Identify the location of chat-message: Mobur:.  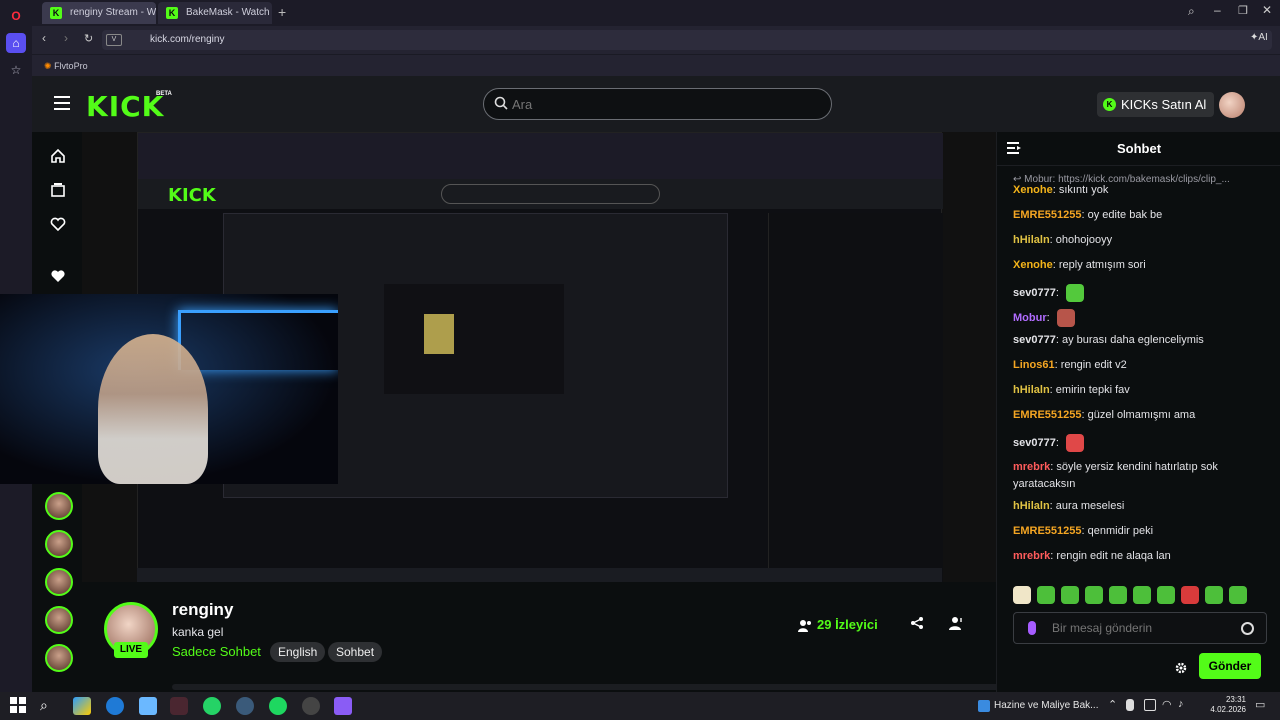
(1044, 318).